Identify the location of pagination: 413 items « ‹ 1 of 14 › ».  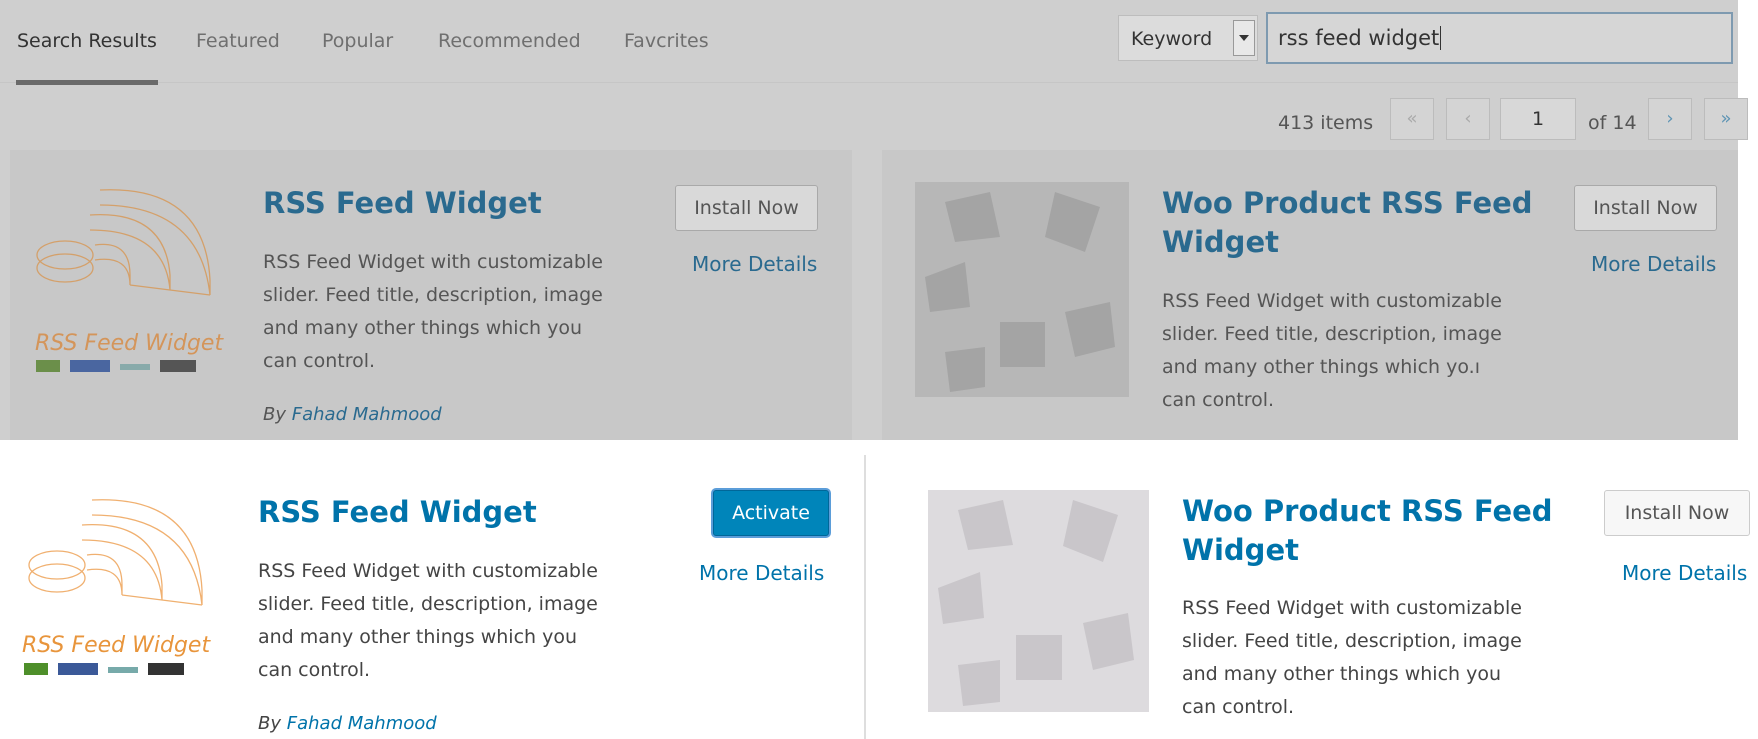
(874, 120).